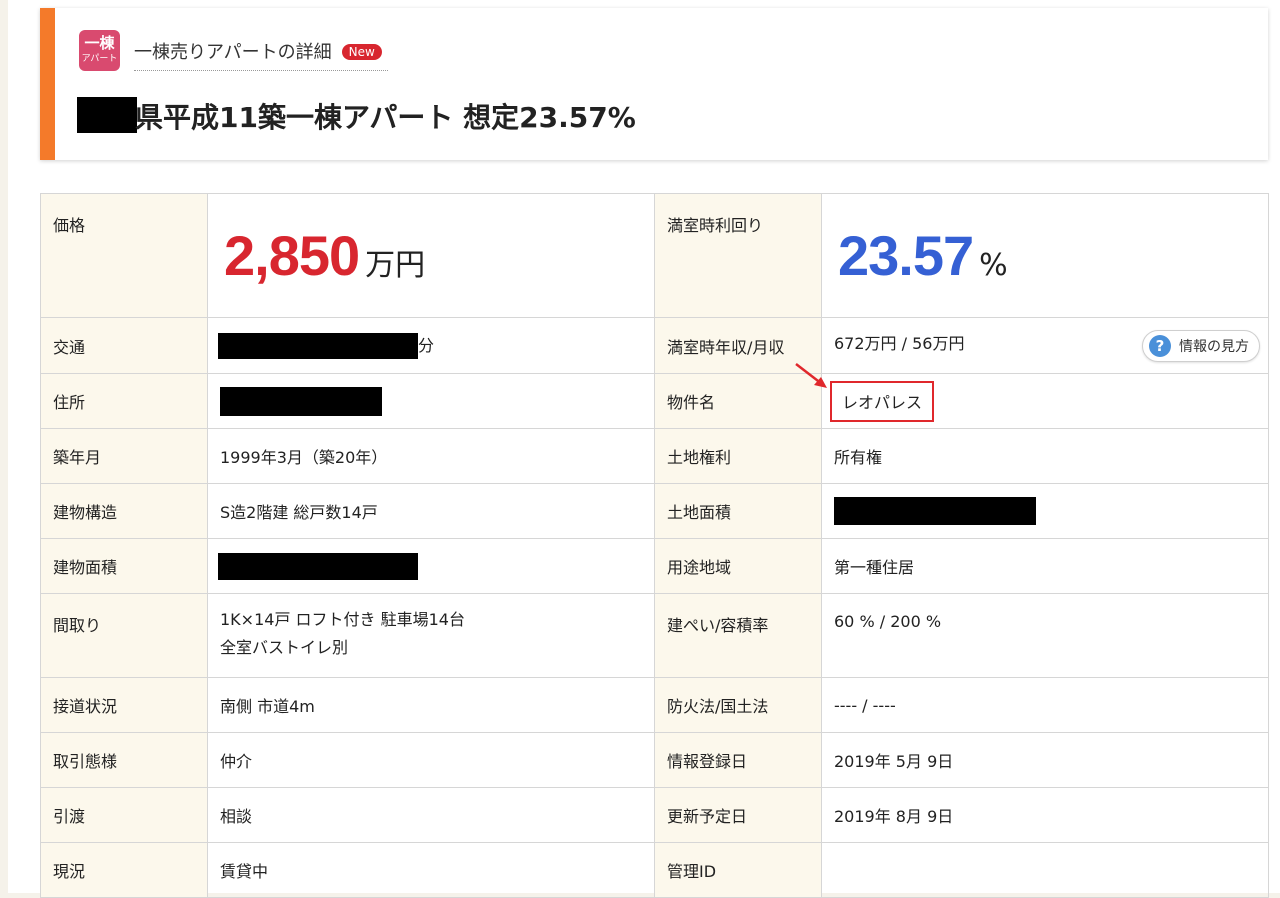 The image size is (1280, 898). Describe the element at coordinates (1045, 635) in the screenshot. I see `coverage-value: 60 % / 200 %` at that location.